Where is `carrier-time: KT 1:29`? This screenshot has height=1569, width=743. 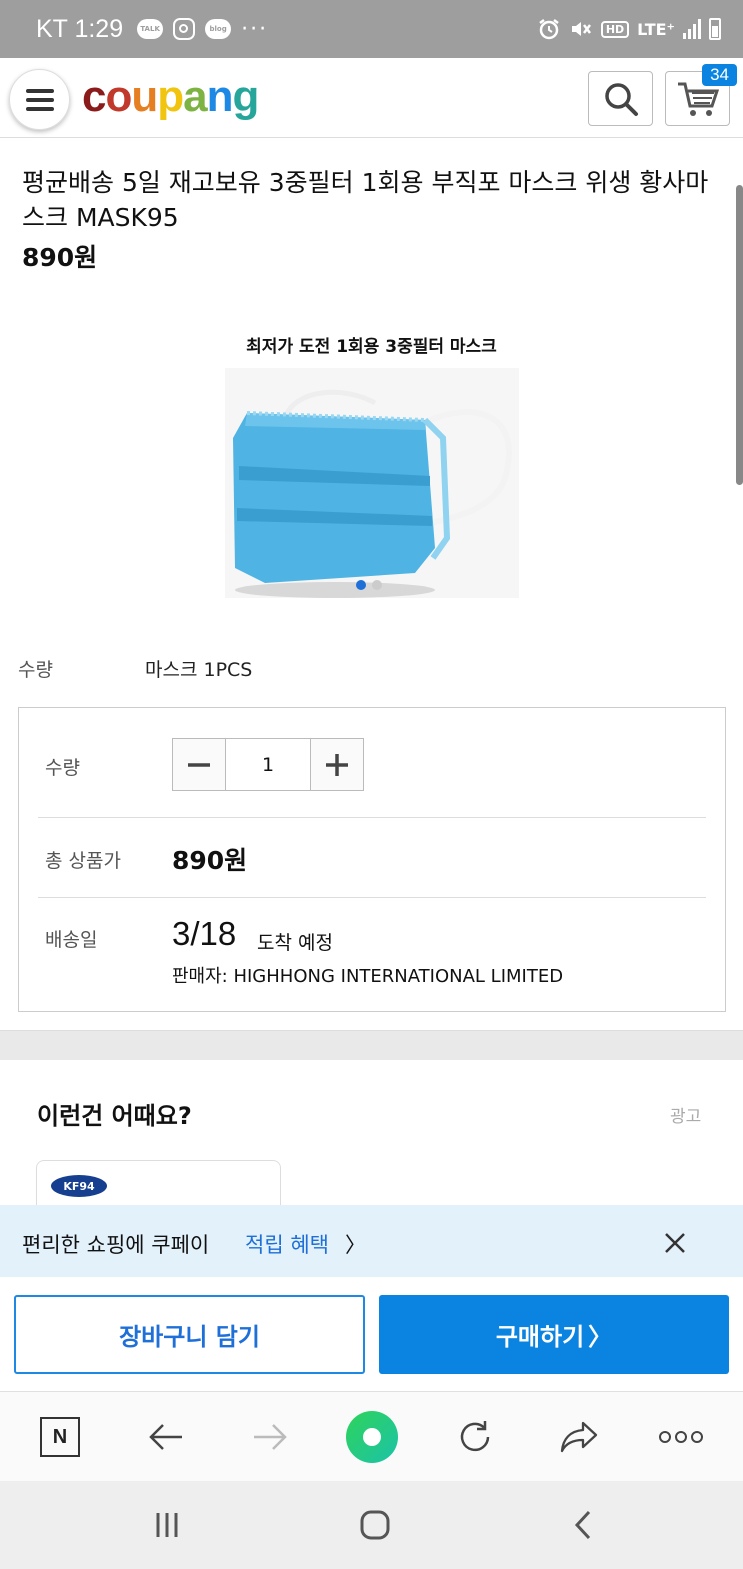 carrier-time: KT 1:29 is located at coordinates (80, 28).